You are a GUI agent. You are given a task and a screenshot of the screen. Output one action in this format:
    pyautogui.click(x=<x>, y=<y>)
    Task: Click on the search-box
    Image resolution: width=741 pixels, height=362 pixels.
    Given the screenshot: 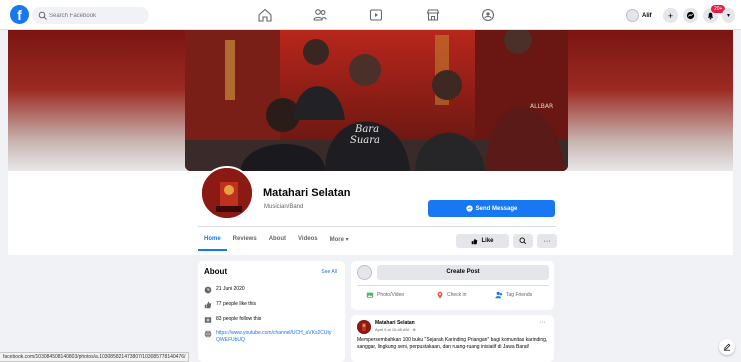 What is the action you would take?
    pyautogui.click(x=90, y=15)
    